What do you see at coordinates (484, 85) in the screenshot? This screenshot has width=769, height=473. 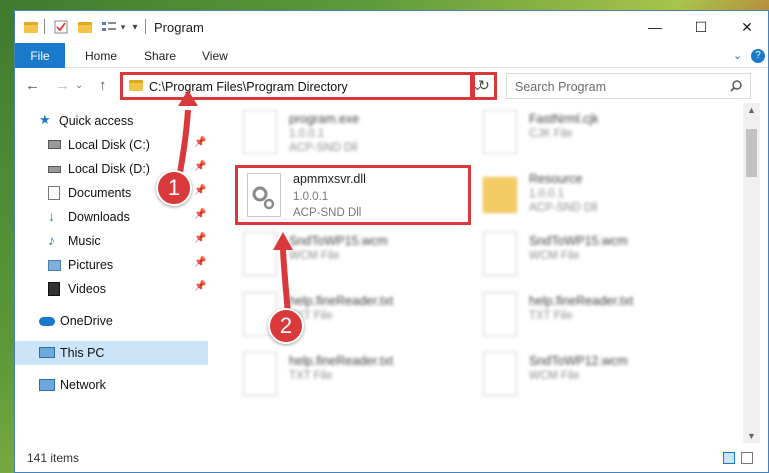 I see `refresh-icon: ↻` at bounding box center [484, 85].